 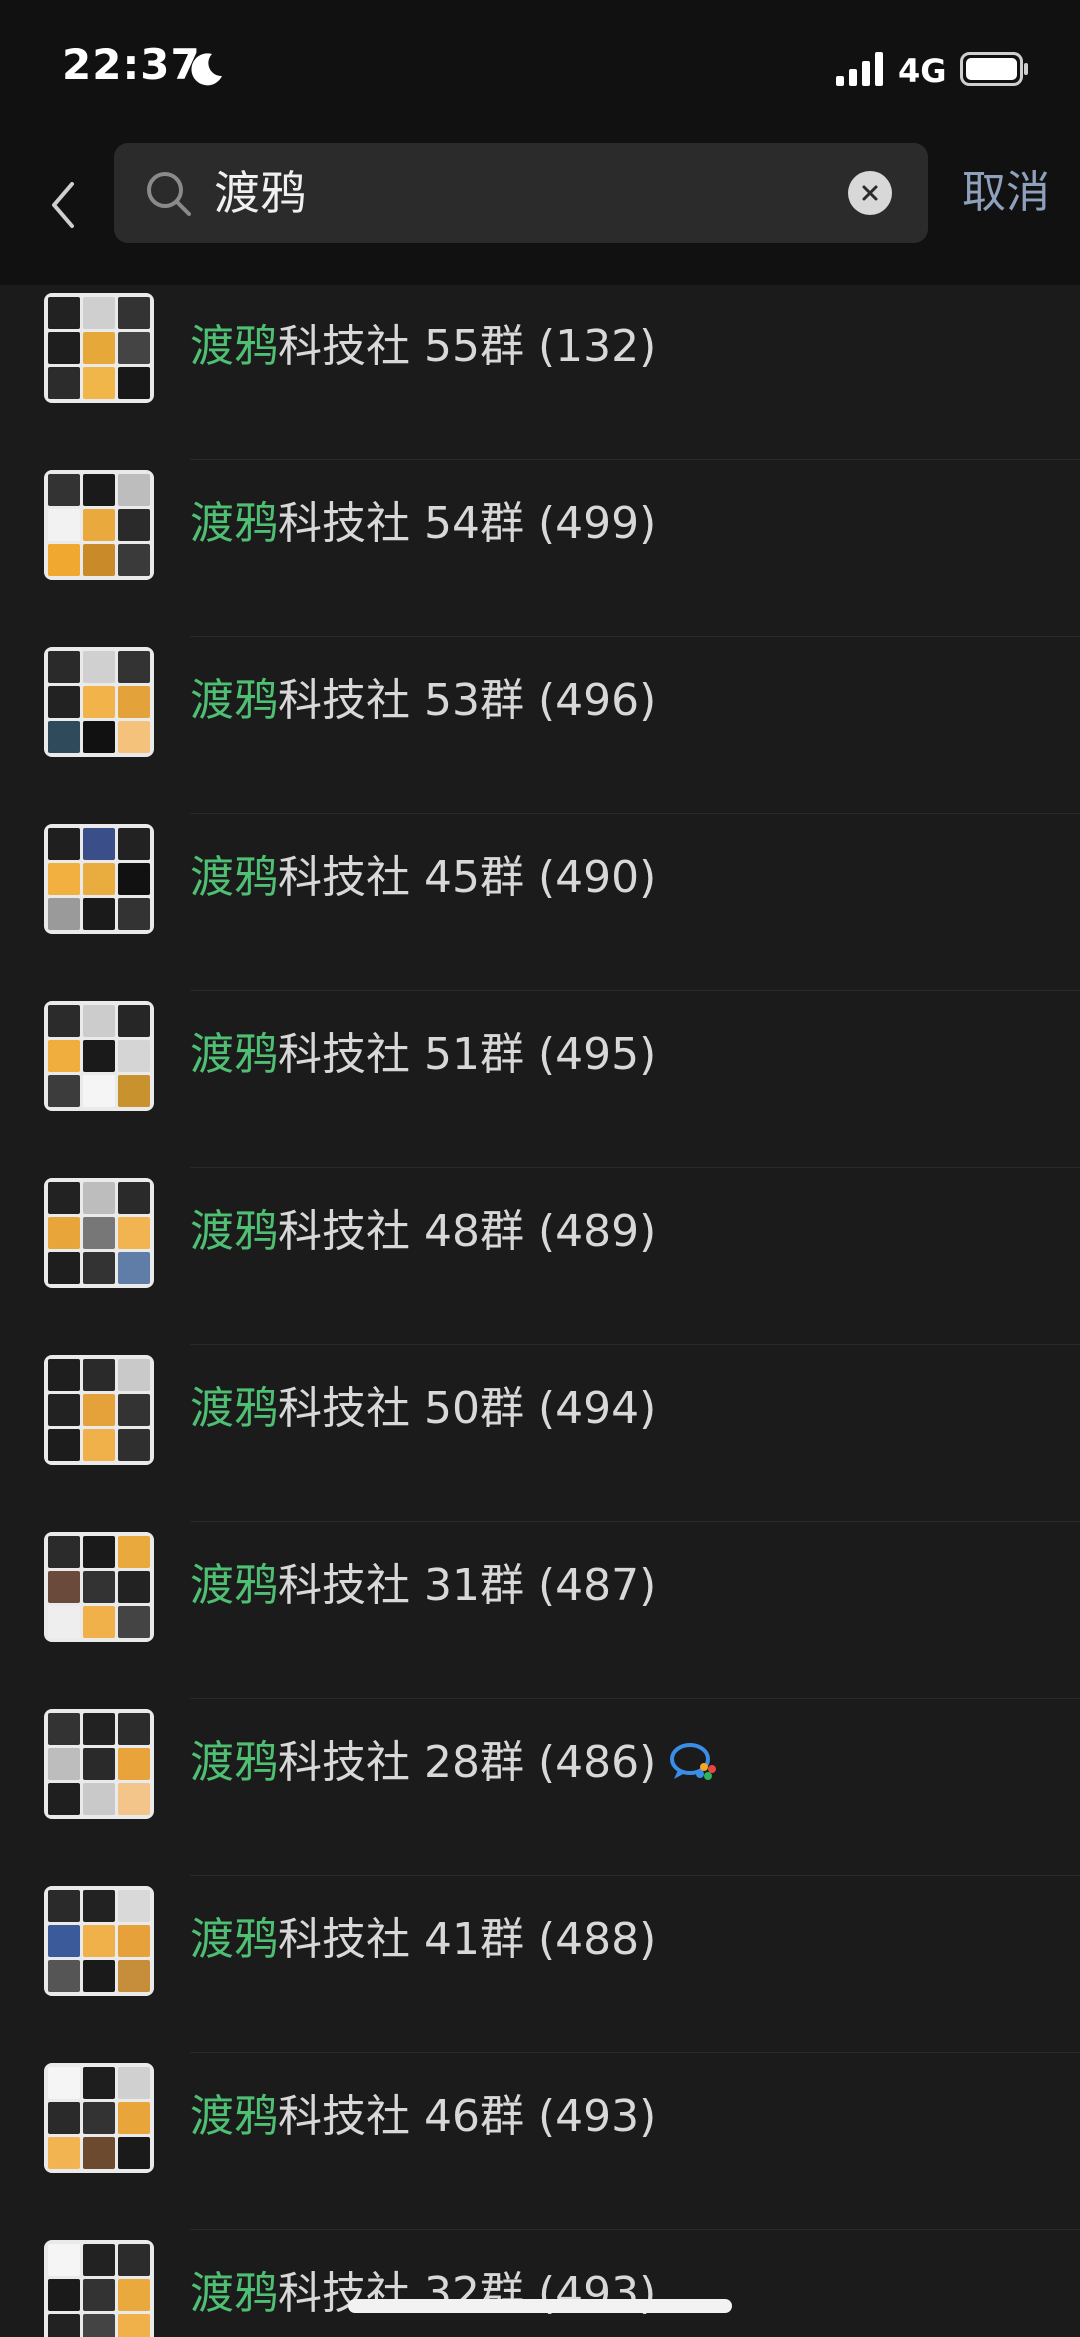 I want to click on group-name: 渡鸦科技社 46群 (493), so click(x=423, y=2117).